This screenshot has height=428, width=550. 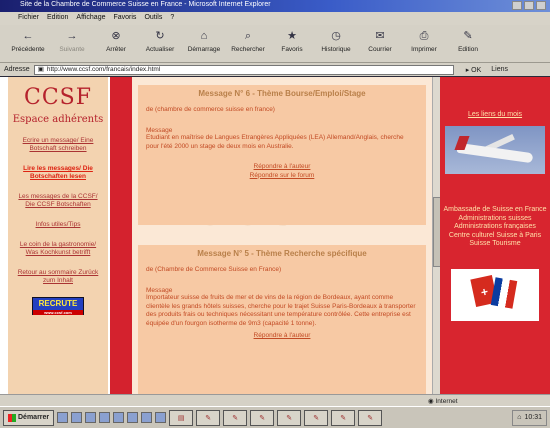 What do you see at coordinates (58, 306) in the screenshot?
I see `recrute-badge: RECRUTE www.ccsf.com` at bounding box center [58, 306].